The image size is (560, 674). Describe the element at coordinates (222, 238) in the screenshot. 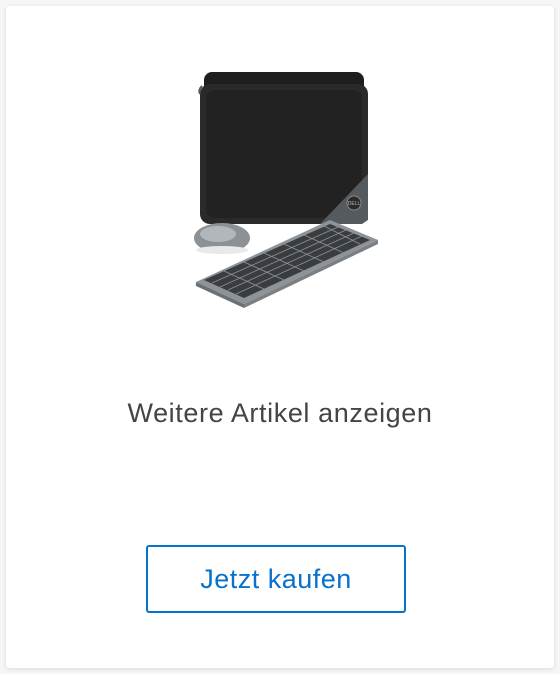

I see `mouse-image` at that location.